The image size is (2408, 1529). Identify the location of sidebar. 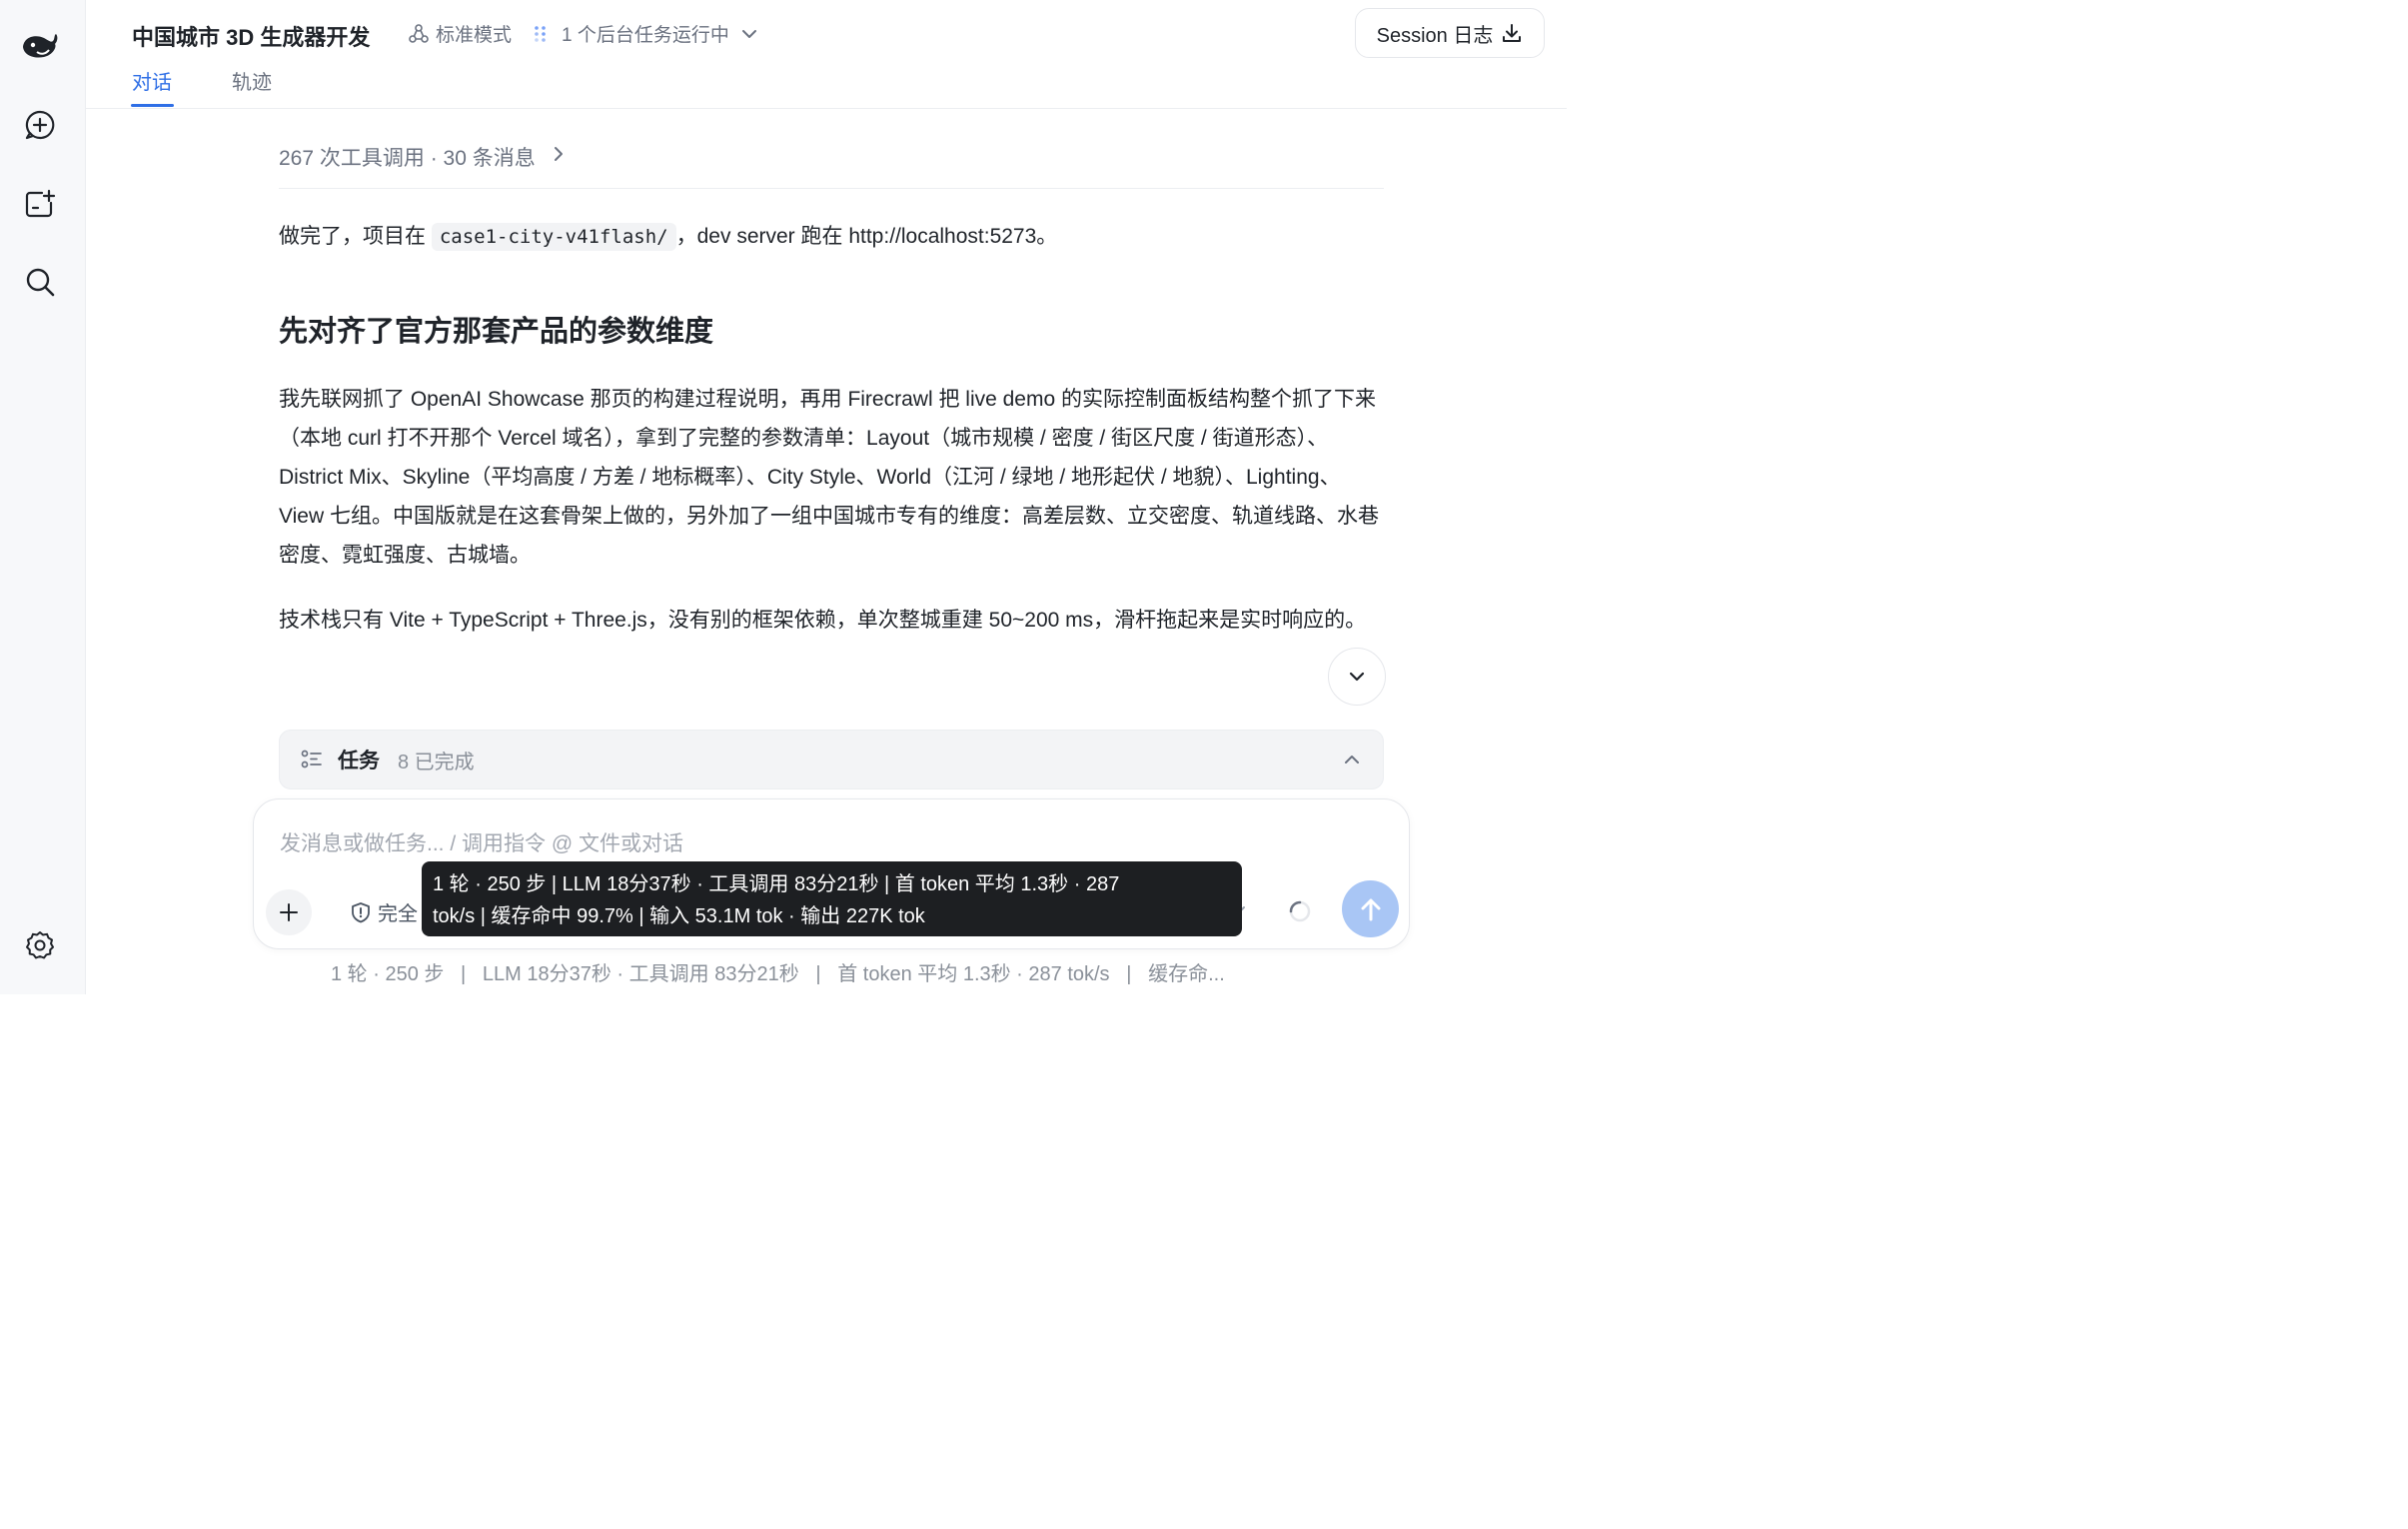
(43, 497).